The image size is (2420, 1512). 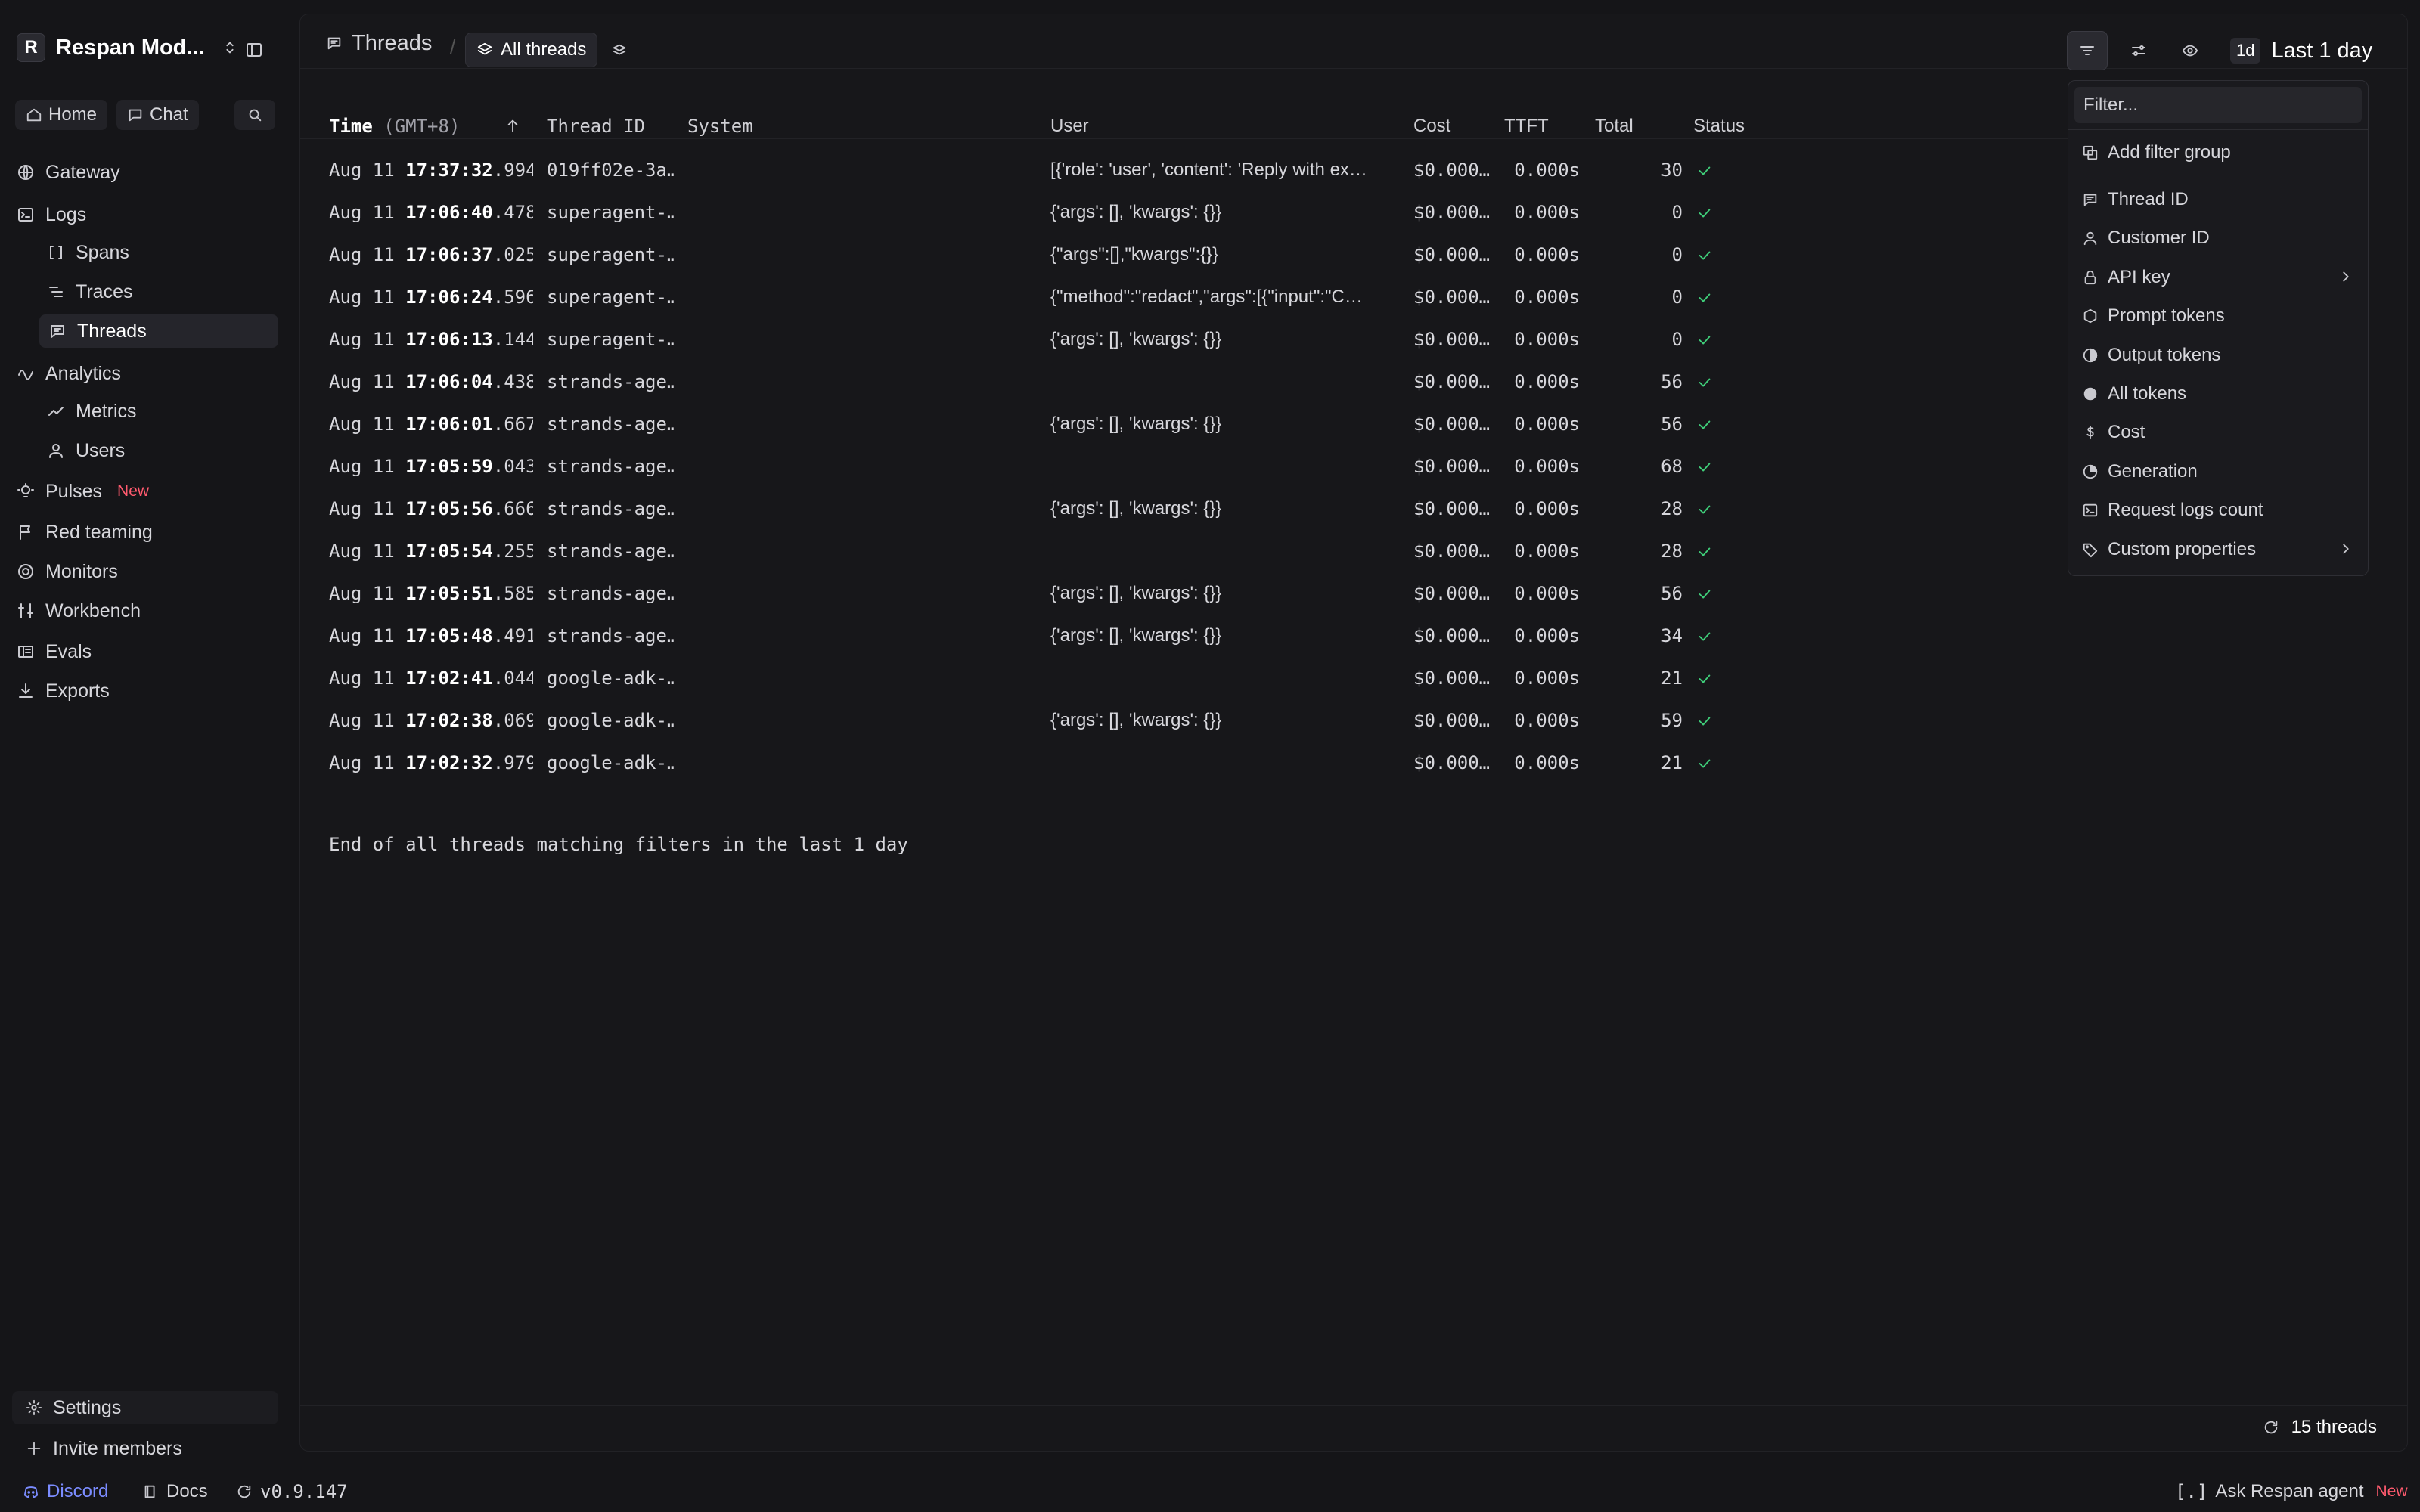 I want to click on column-header-user: User, so click(x=1069, y=126).